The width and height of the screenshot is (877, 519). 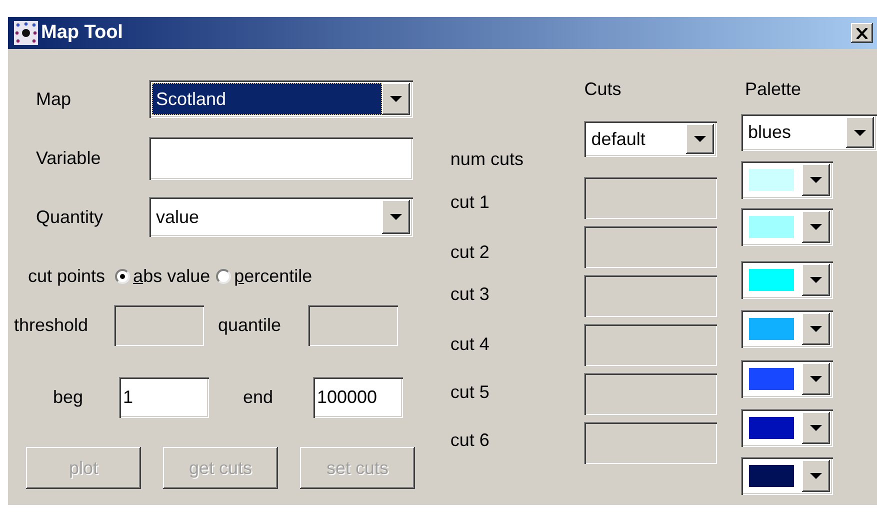 I want to click on radio-option: percentile, so click(x=264, y=276).